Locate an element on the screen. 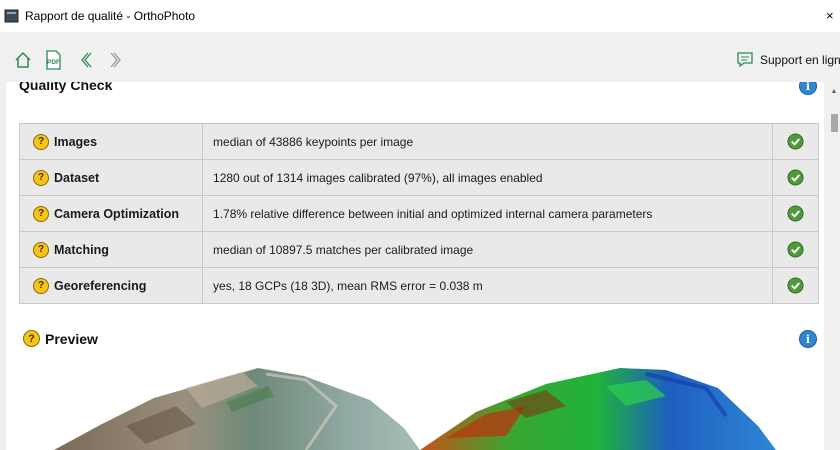 The width and height of the screenshot is (840, 450). home-button is located at coordinates (23, 60).